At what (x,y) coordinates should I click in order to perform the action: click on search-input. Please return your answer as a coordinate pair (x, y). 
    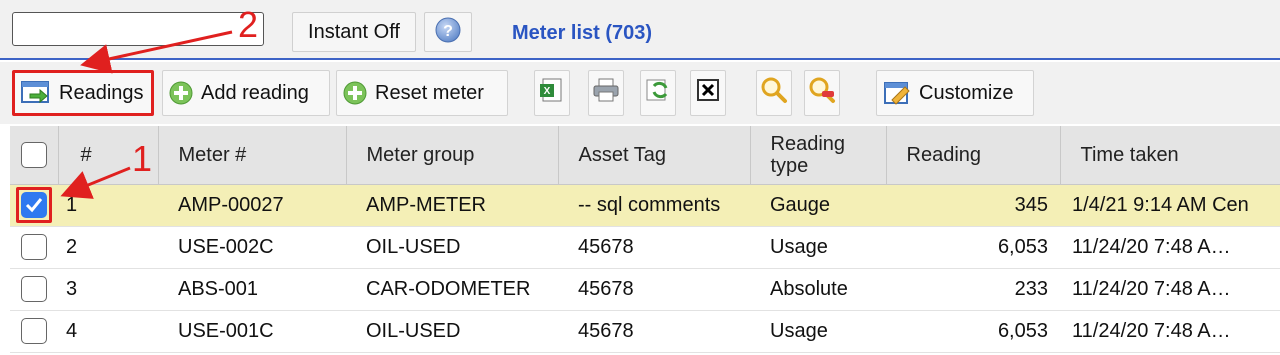
    Looking at the image, I should click on (138, 29).